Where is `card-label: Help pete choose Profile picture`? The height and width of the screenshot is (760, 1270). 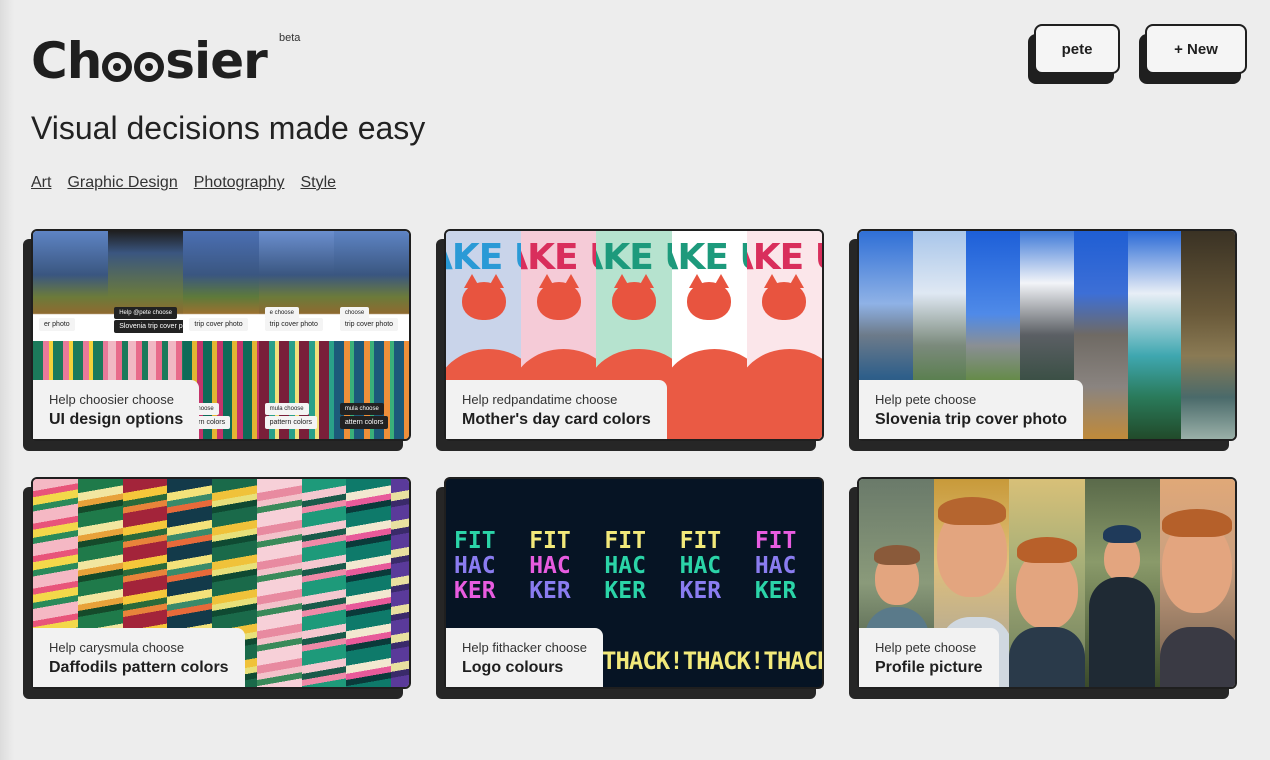 card-label: Help pete choose Profile picture is located at coordinates (929, 657).